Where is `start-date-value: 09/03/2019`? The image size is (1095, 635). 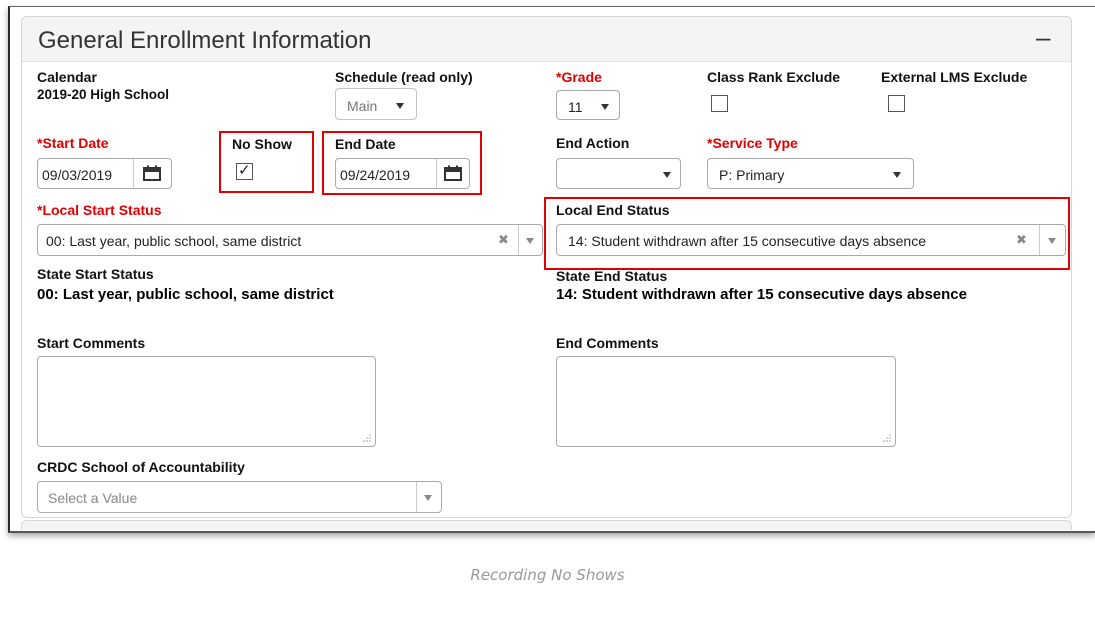 start-date-value: 09/03/2019 is located at coordinates (77, 175).